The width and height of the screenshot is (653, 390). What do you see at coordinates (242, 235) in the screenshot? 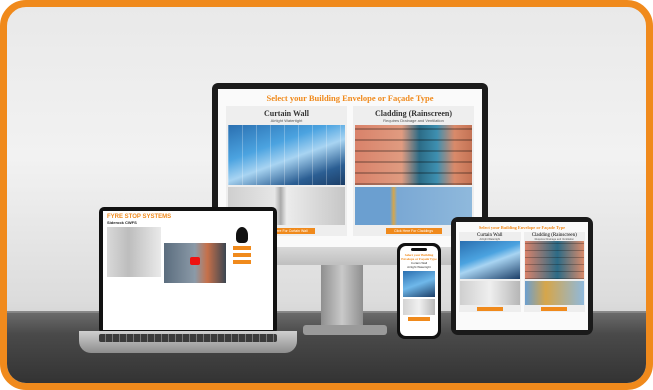
I see `flame-logo-icon` at bounding box center [242, 235].